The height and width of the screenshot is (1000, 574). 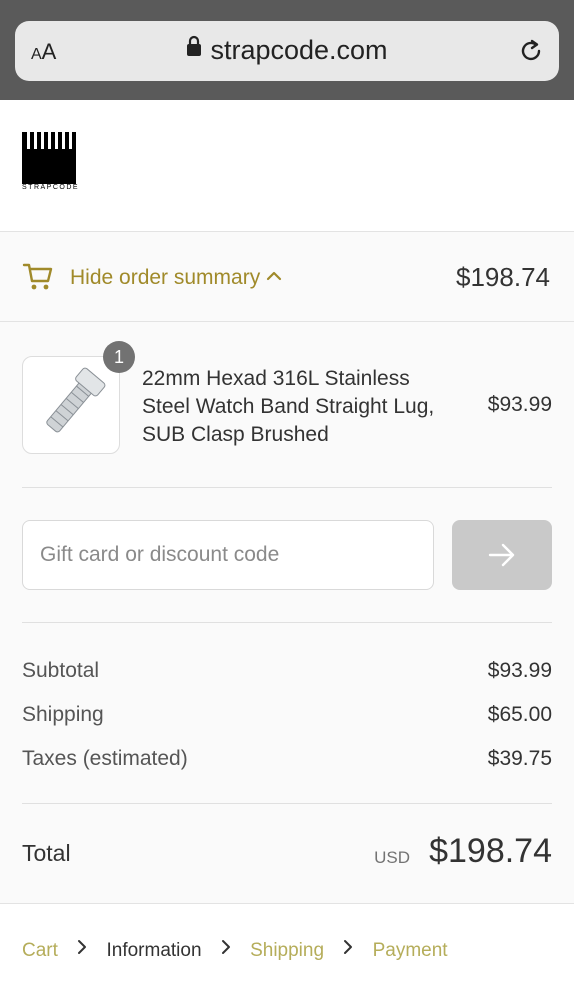 What do you see at coordinates (287, 671) in the screenshot?
I see `subtotal-row: Subtotal $93.99` at bounding box center [287, 671].